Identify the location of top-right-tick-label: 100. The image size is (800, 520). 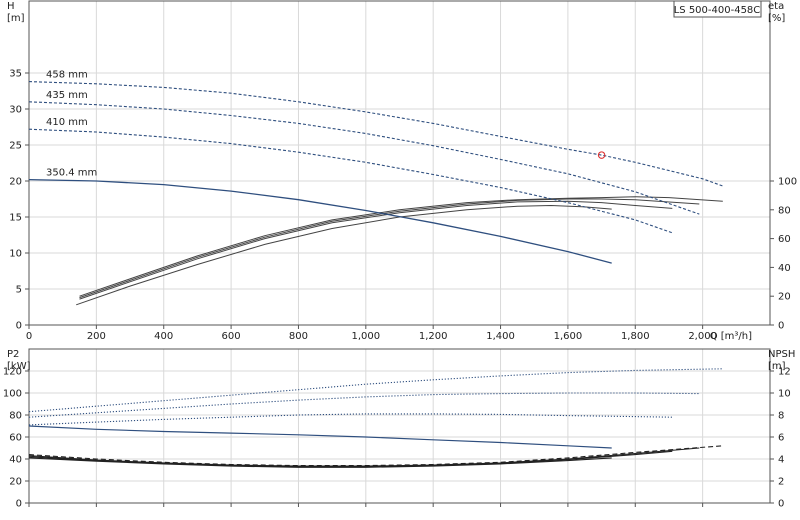
(787, 182).